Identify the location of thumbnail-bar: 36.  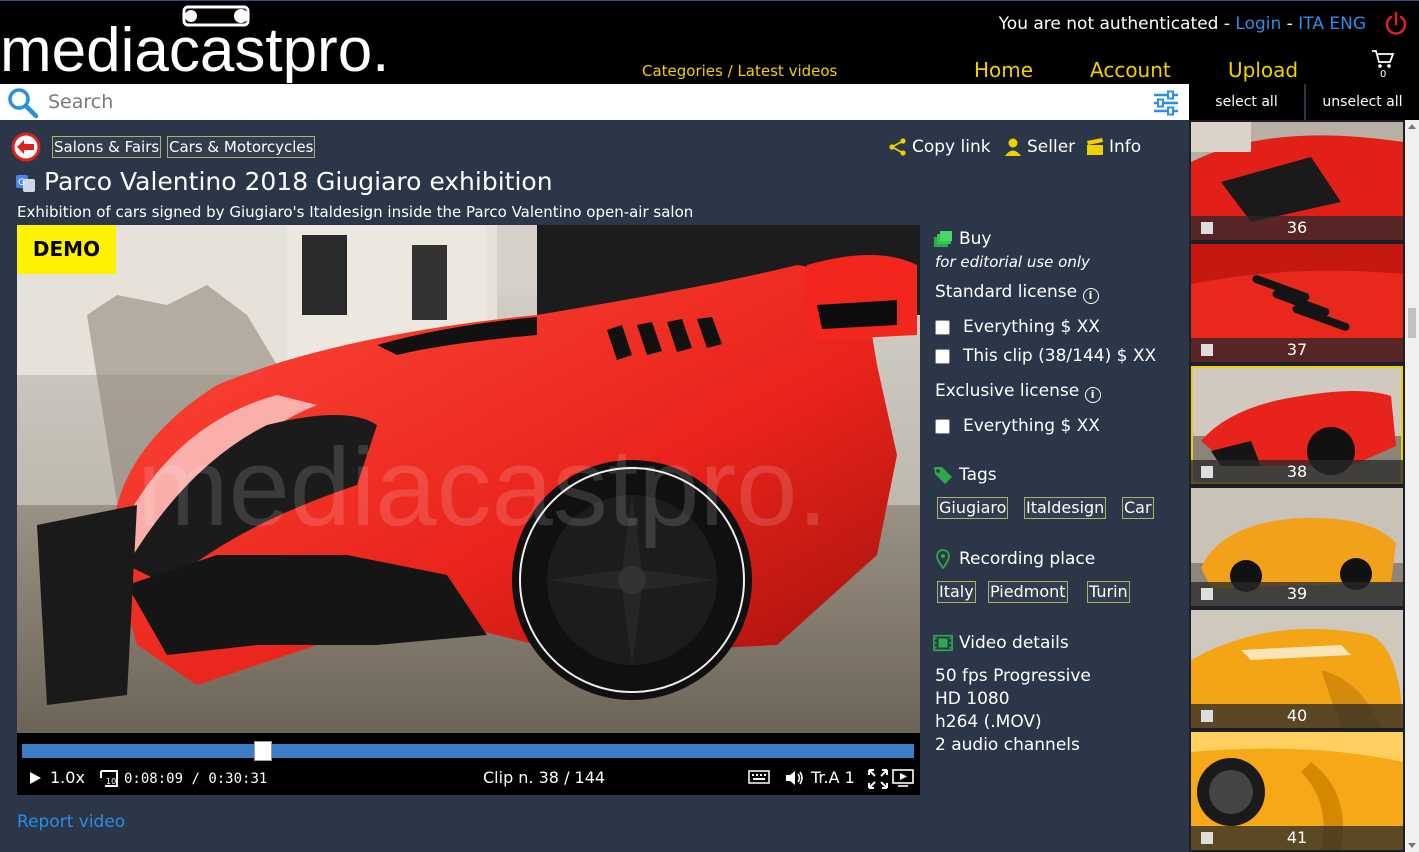
(1297, 228).